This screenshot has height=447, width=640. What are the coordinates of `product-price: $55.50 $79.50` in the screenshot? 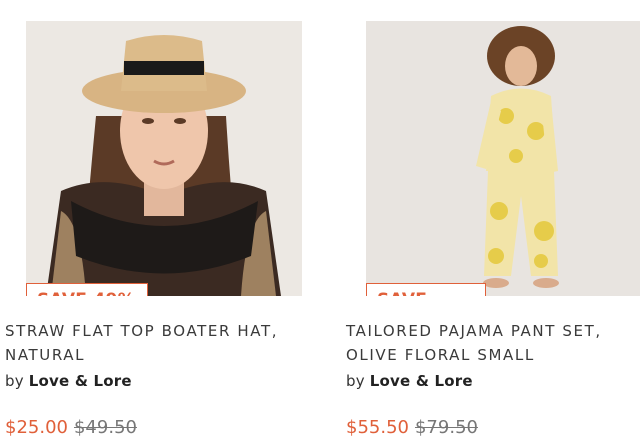 It's located at (412, 427).